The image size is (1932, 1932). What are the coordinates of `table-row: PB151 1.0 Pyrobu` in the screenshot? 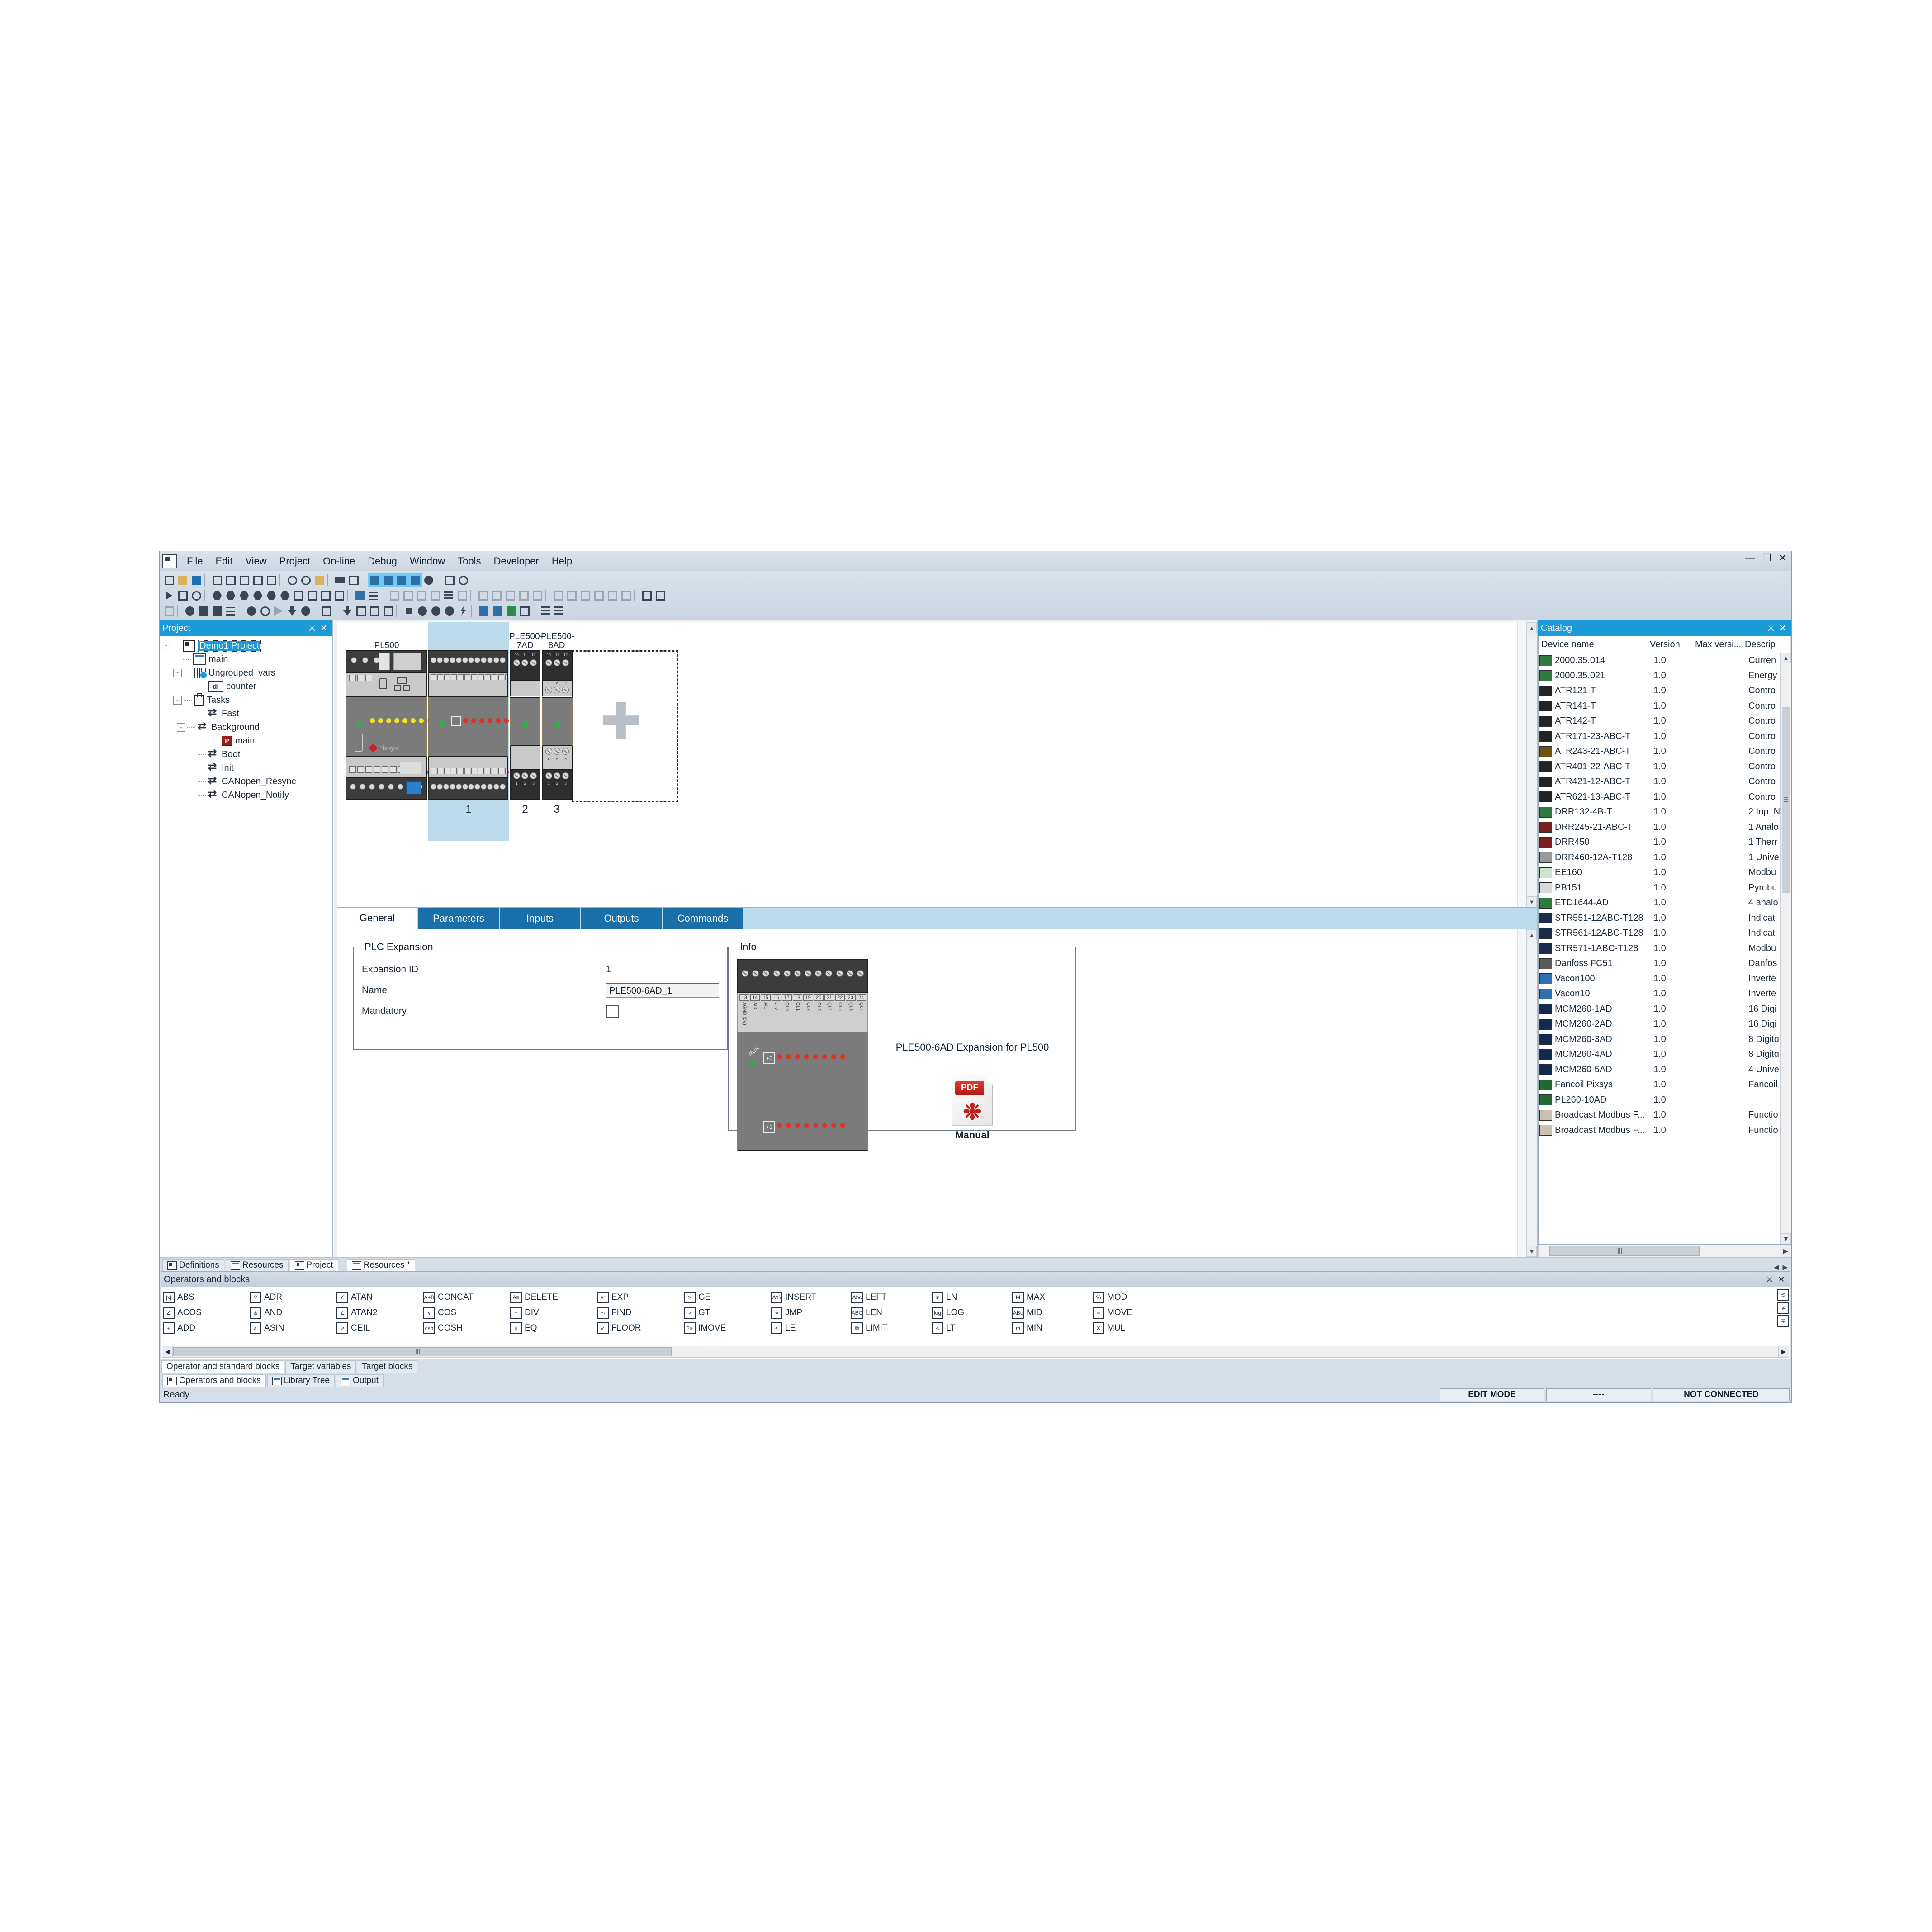 It's located at (1665, 888).